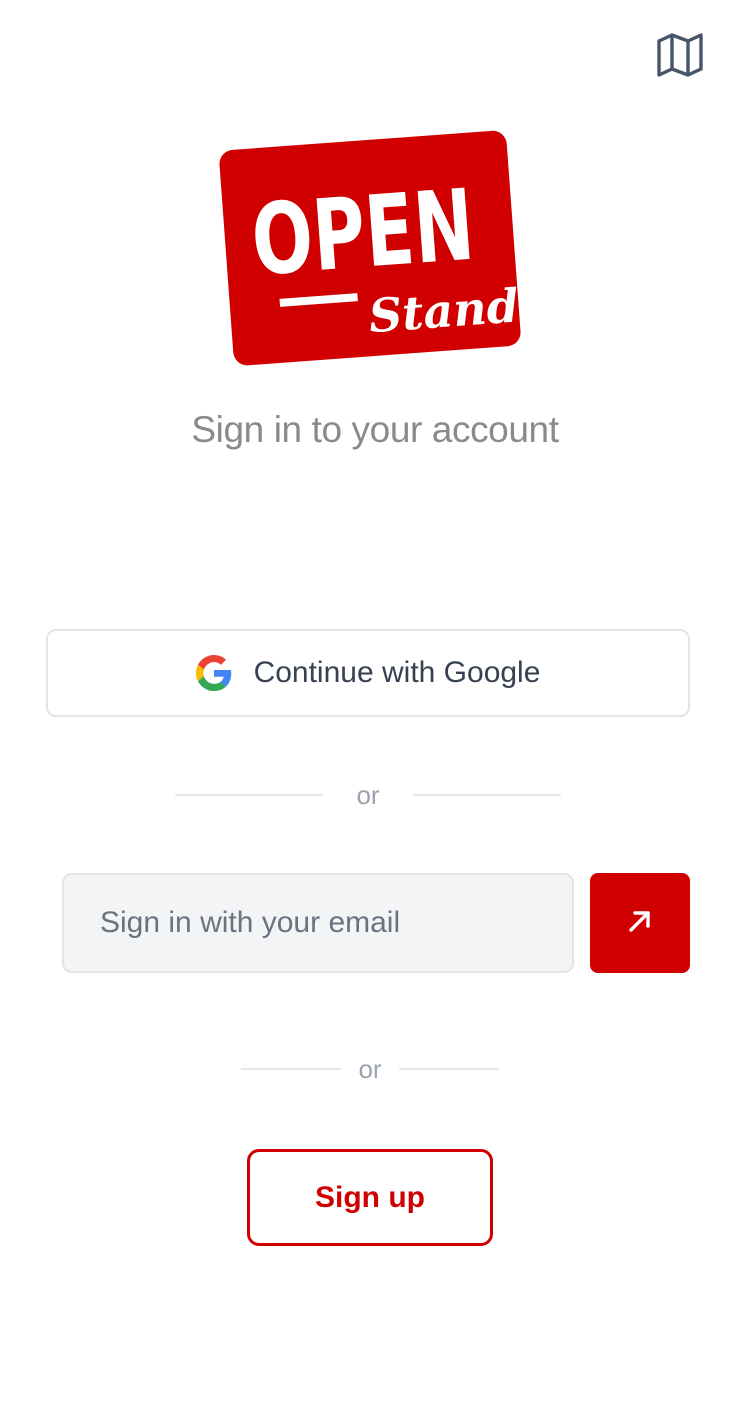 This screenshot has width=750, height=1402. Describe the element at coordinates (363, 234) in the screenshot. I see `logo-main-text: OPEN` at that location.